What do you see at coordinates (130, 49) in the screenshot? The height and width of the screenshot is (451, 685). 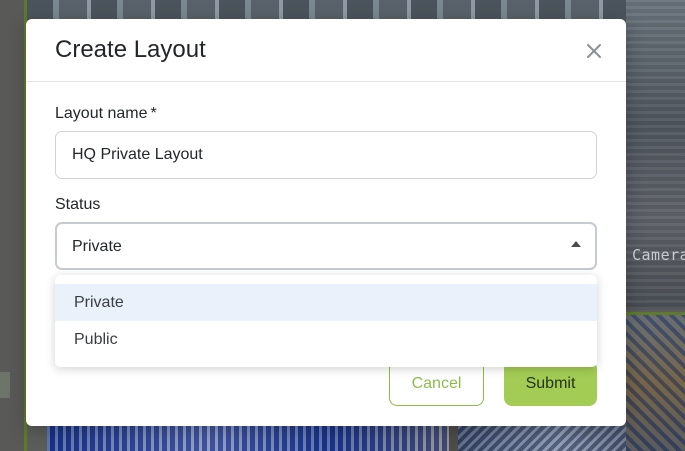 I see `dialog-title: Create Layout` at bounding box center [130, 49].